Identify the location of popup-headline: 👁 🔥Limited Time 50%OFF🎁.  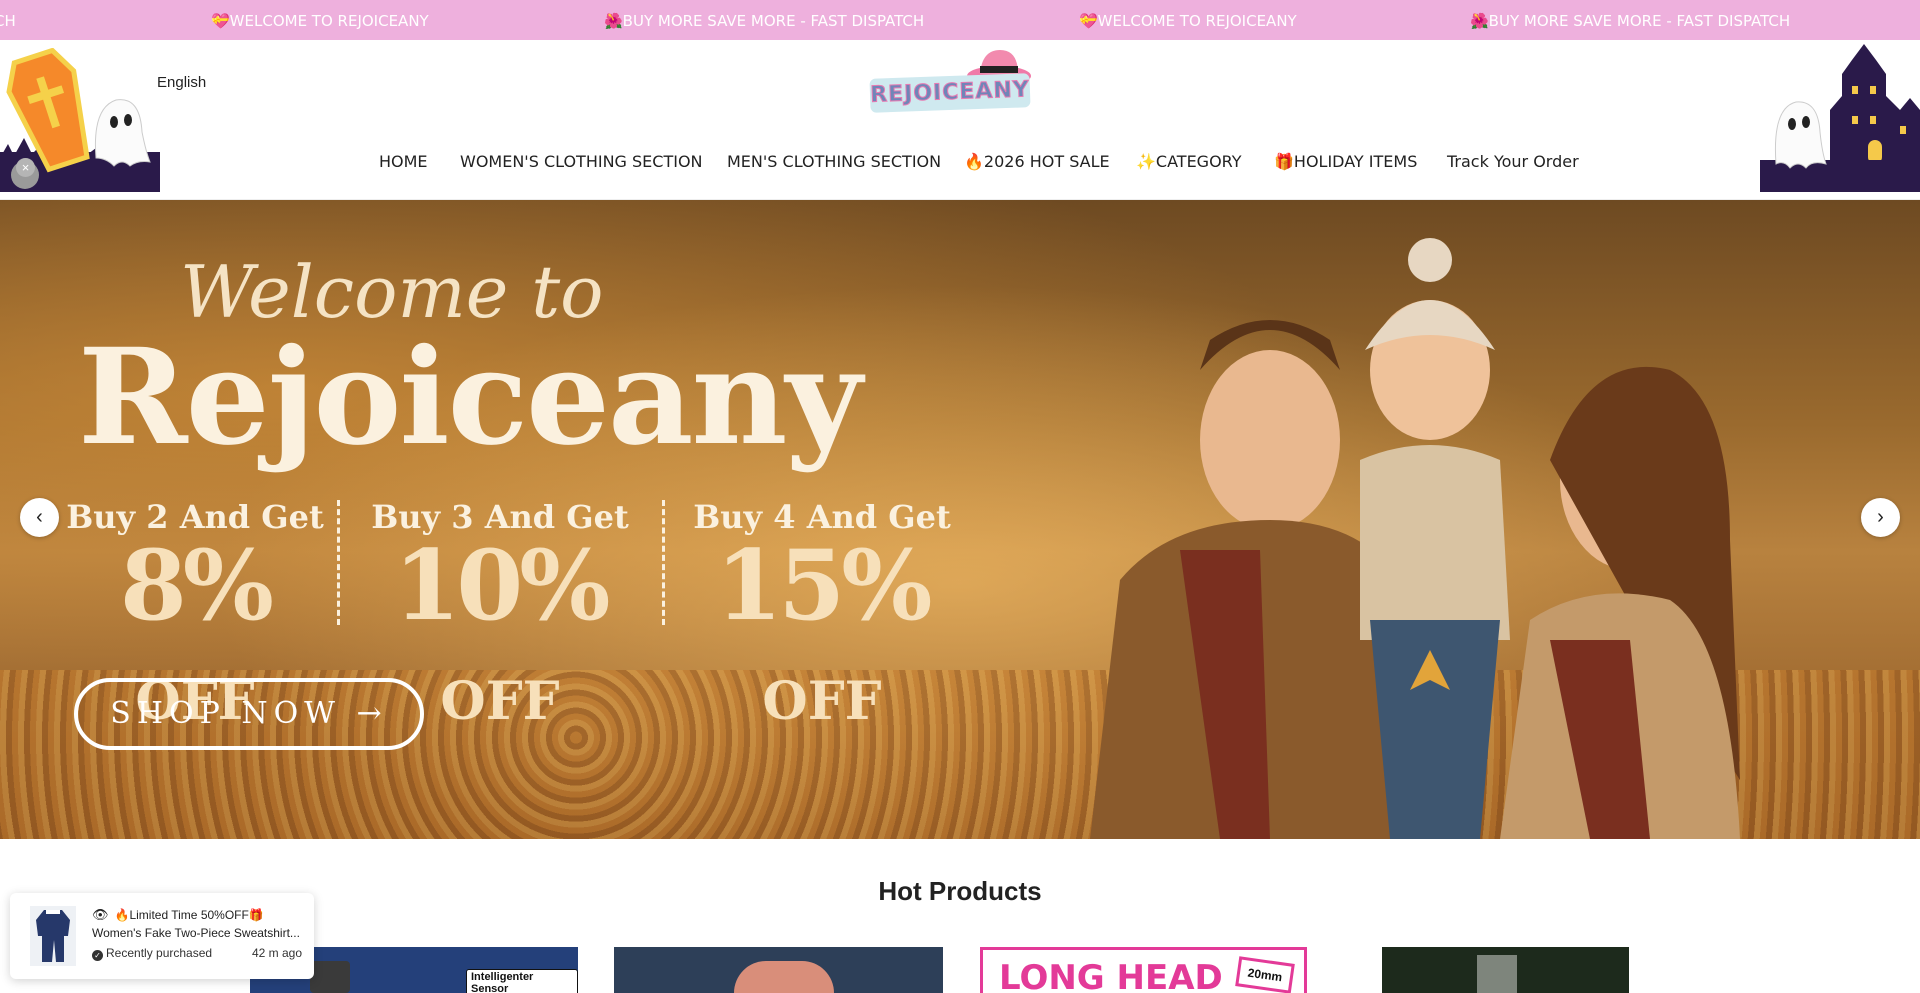
(178, 915).